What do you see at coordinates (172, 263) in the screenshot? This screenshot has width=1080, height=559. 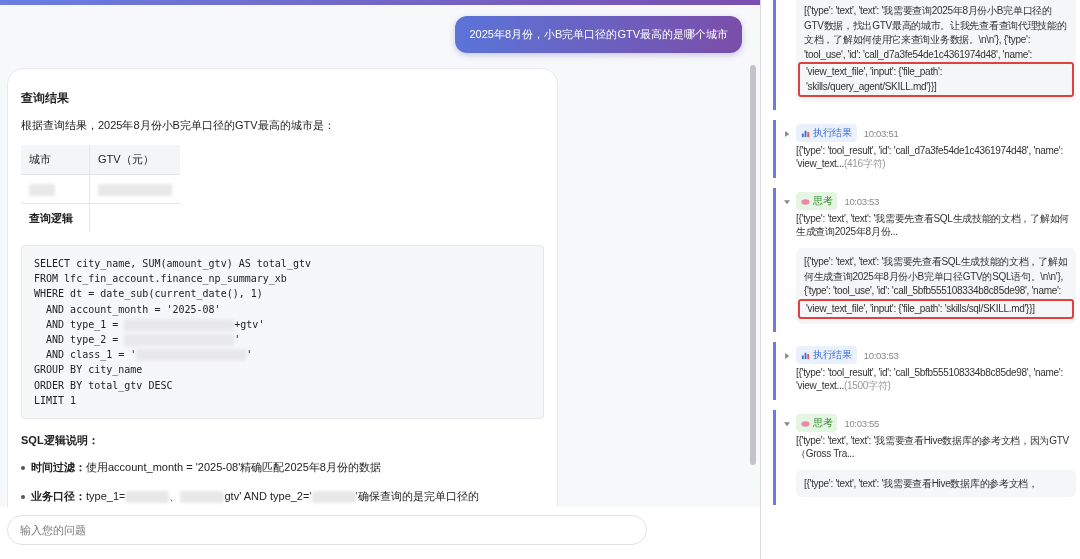 I see `code-text: SELECT city_name, SUM(amount_gtv) AS total_gtv` at bounding box center [172, 263].